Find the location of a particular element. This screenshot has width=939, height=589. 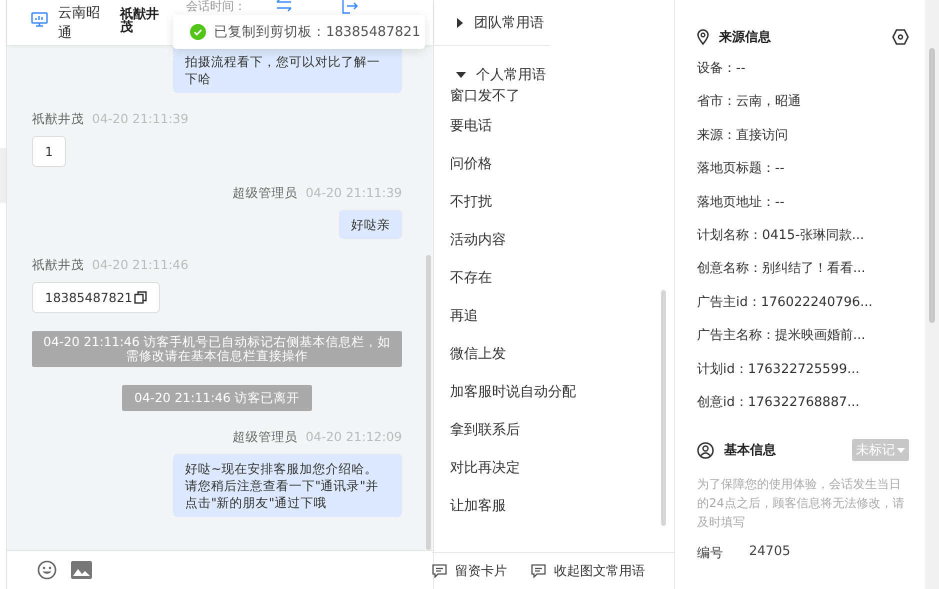

phrase-group-header: 个人常用语 is located at coordinates (493, 75).